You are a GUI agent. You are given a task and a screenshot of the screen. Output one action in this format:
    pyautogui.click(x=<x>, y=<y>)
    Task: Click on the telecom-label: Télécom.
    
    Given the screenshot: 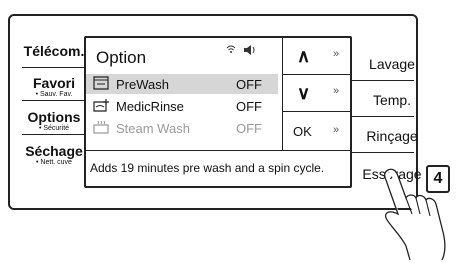 What is the action you would take?
    pyautogui.click(x=54, y=51)
    